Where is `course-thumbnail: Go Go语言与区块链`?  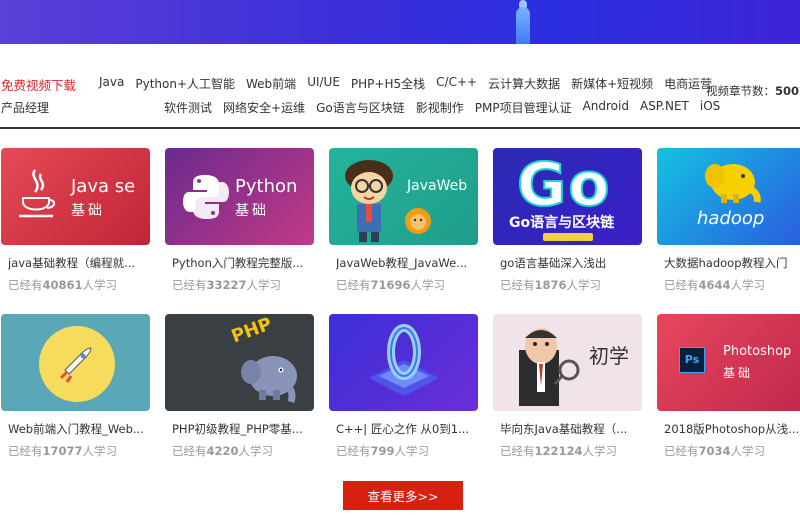
course-thumbnail: Go Go语言与区块链 is located at coordinates (567, 196).